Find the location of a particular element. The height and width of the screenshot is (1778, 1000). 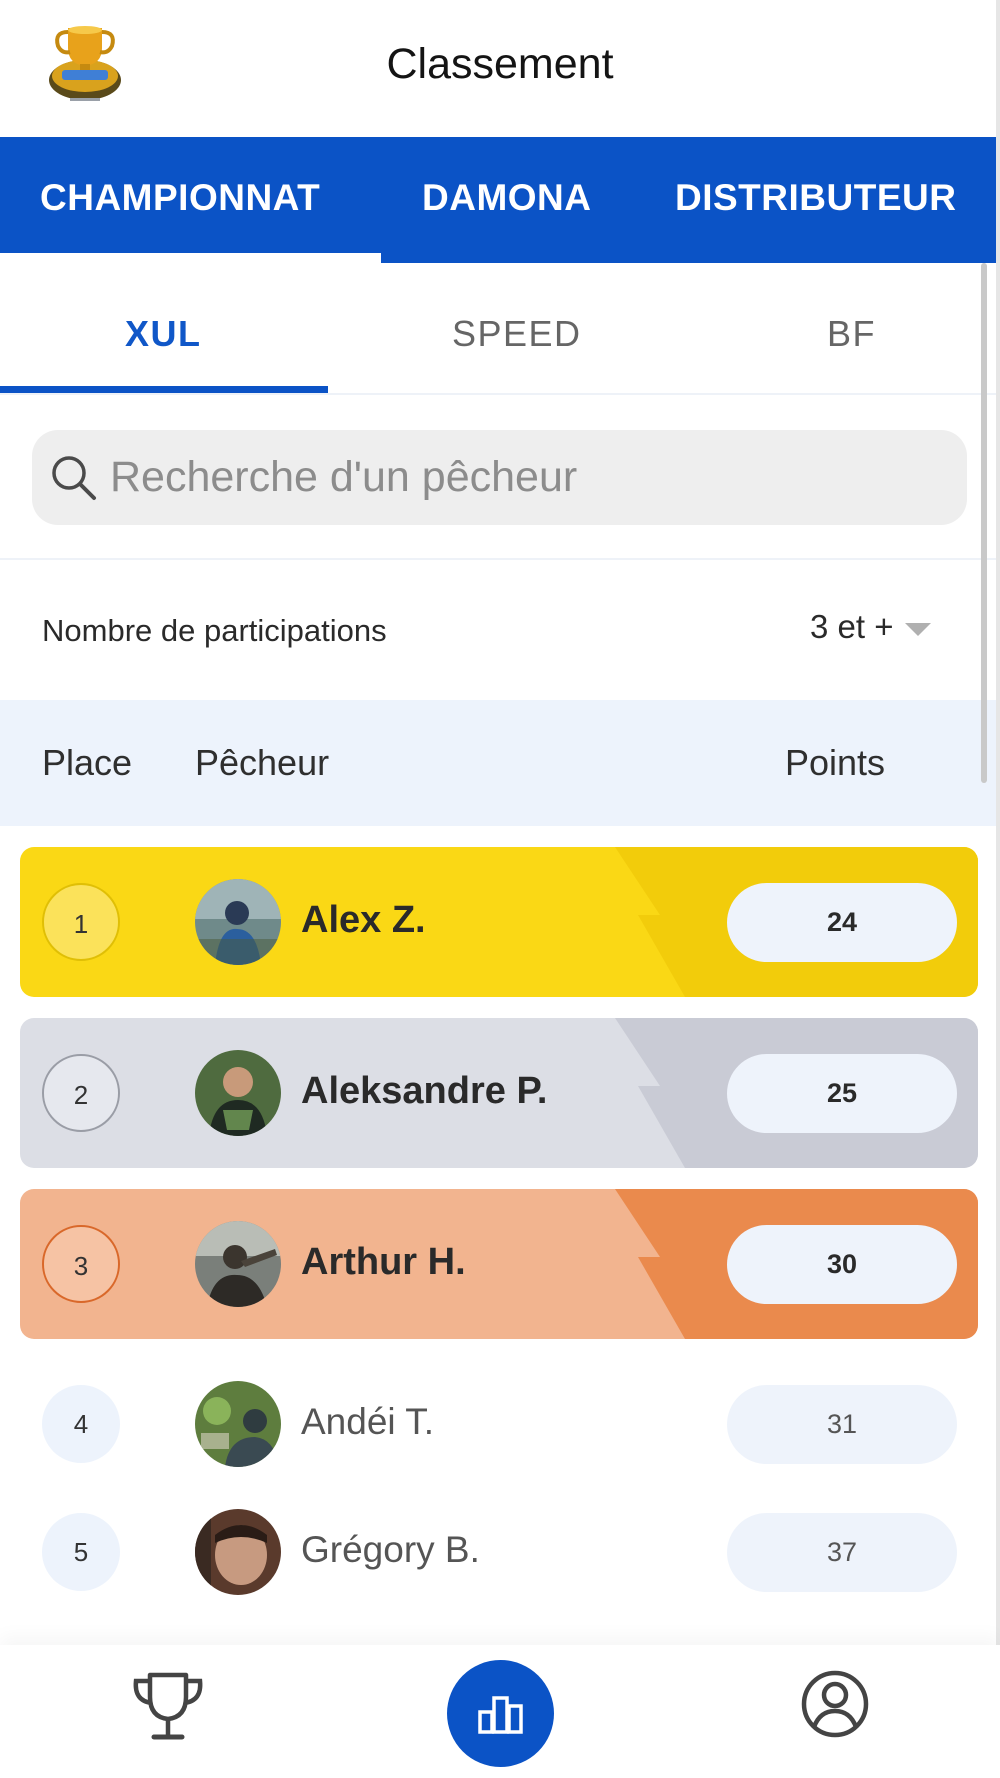

points-pill: 31 is located at coordinates (842, 1424).